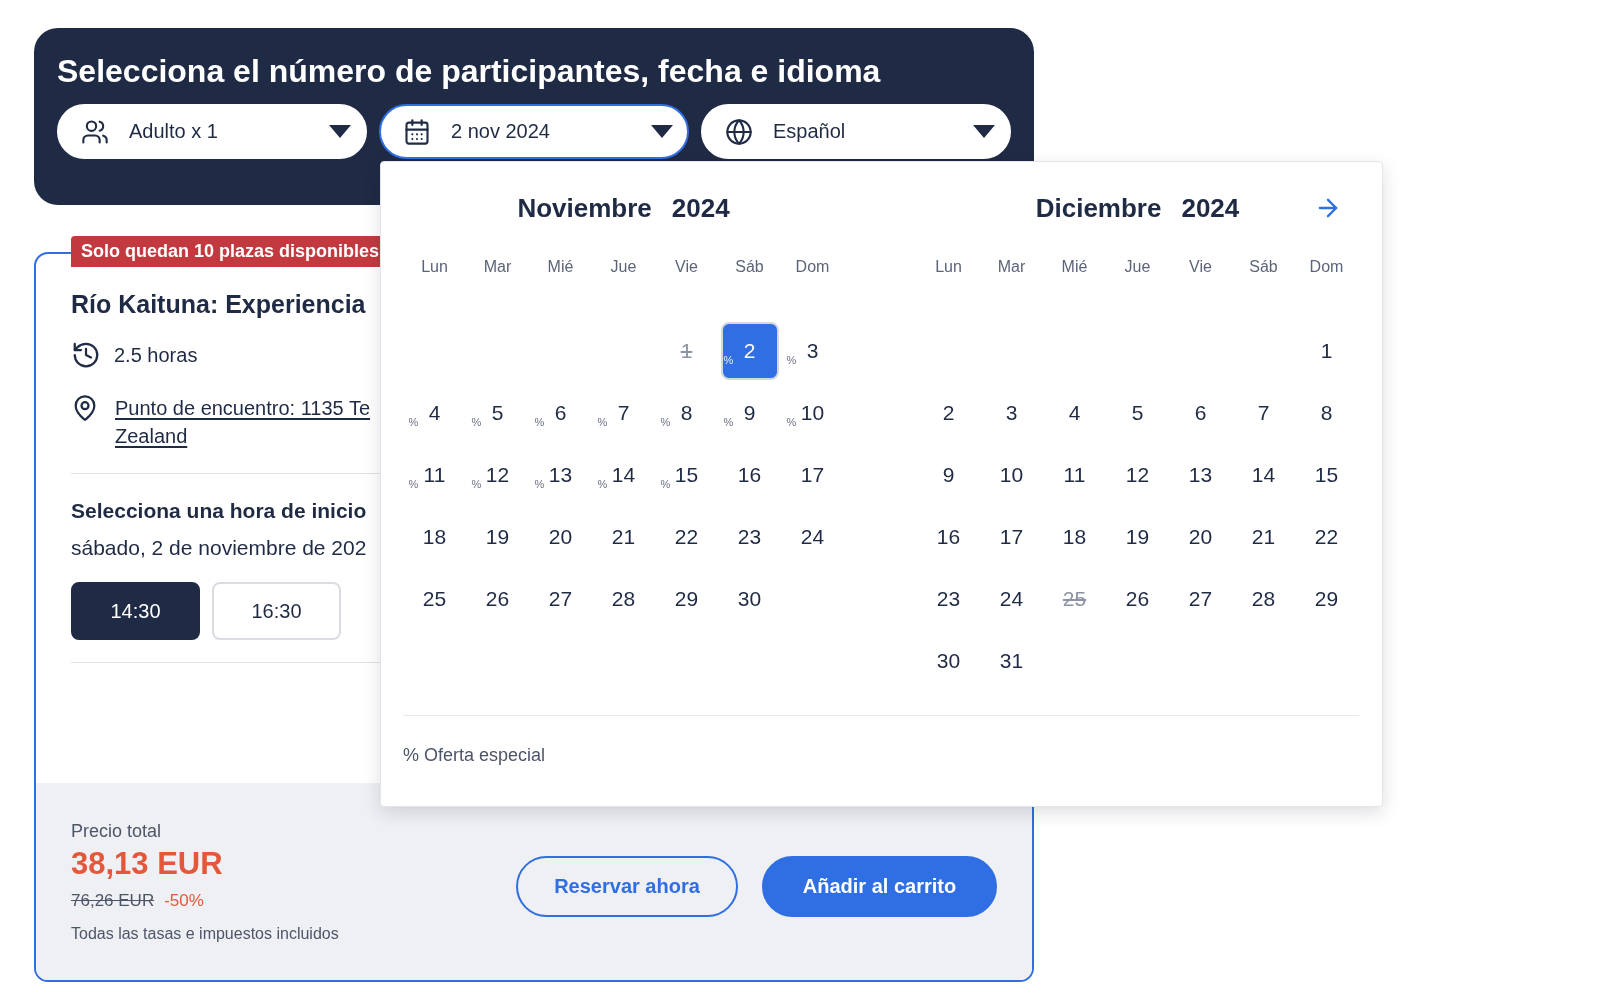 The image size is (1600, 1004). Describe the element at coordinates (1011, 661) in the screenshot. I see `calendar-day: 31` at that location.